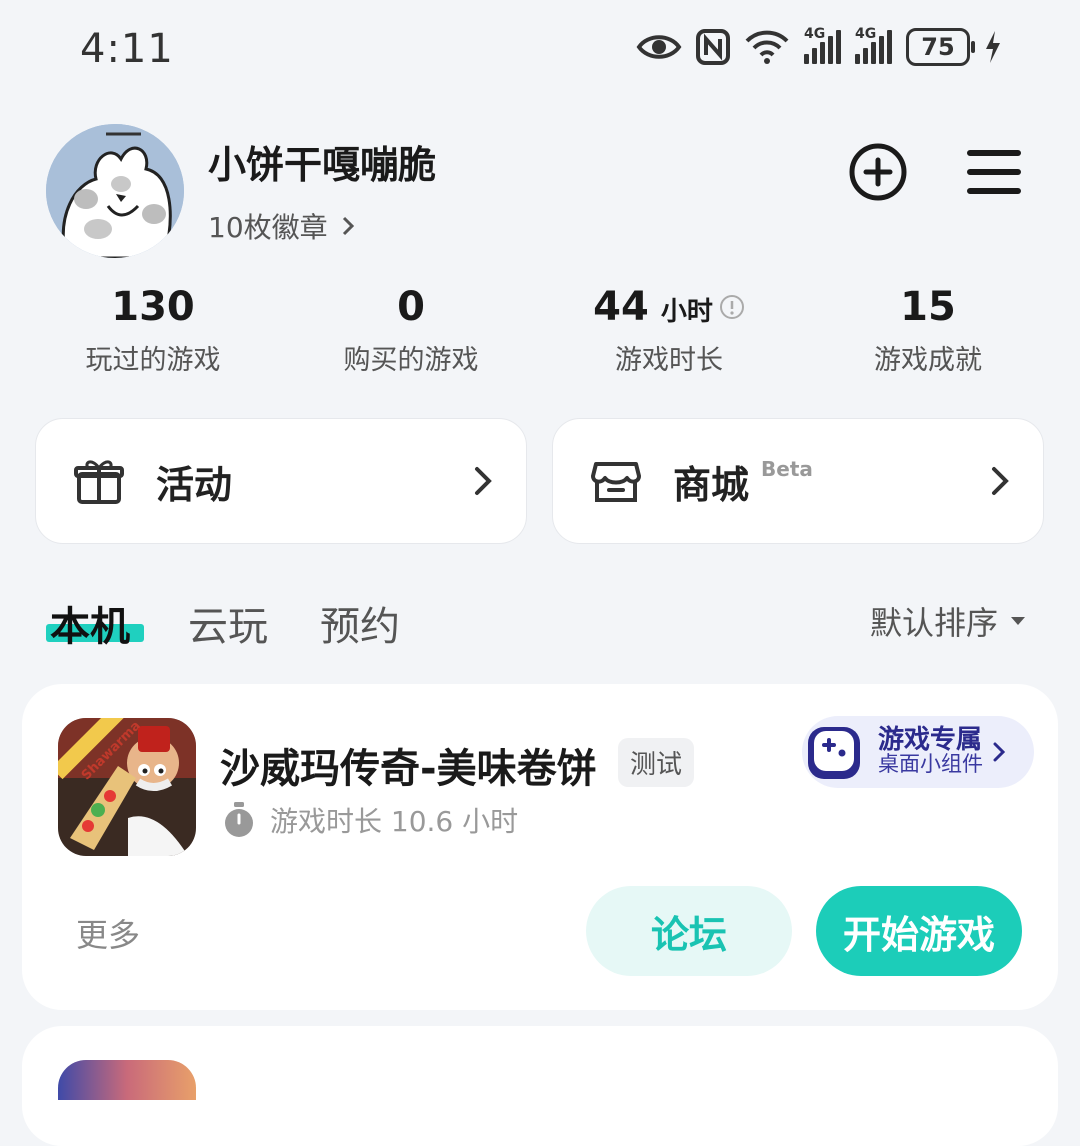 Image resolution: width=1080 pixels, height=1146 pixels. Describe the element at coordinates (930, 764) in the screenshot. I see `widget-subtitle: 桌面小组件` at that location.